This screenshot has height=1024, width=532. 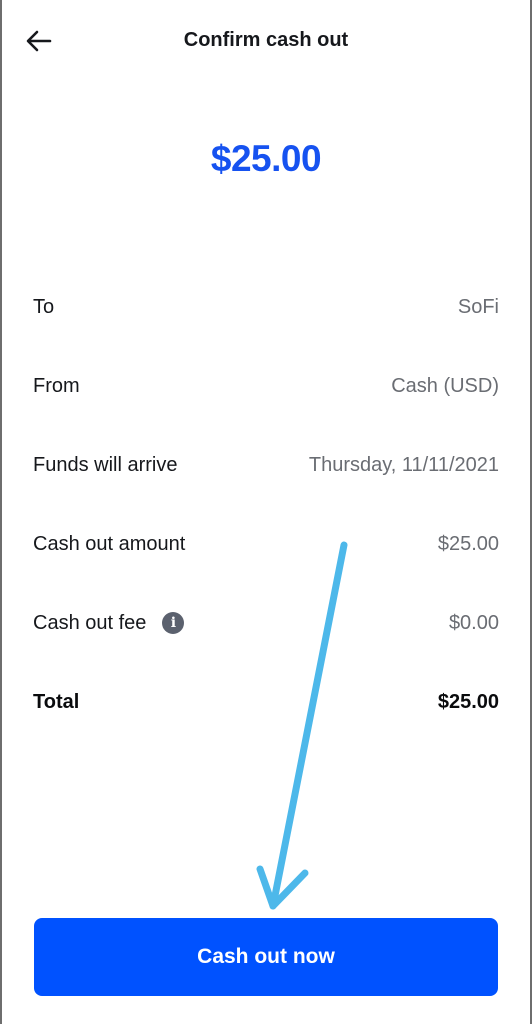 I want to click on detail-label: Cash out fee i, so click(x=109, y=623).